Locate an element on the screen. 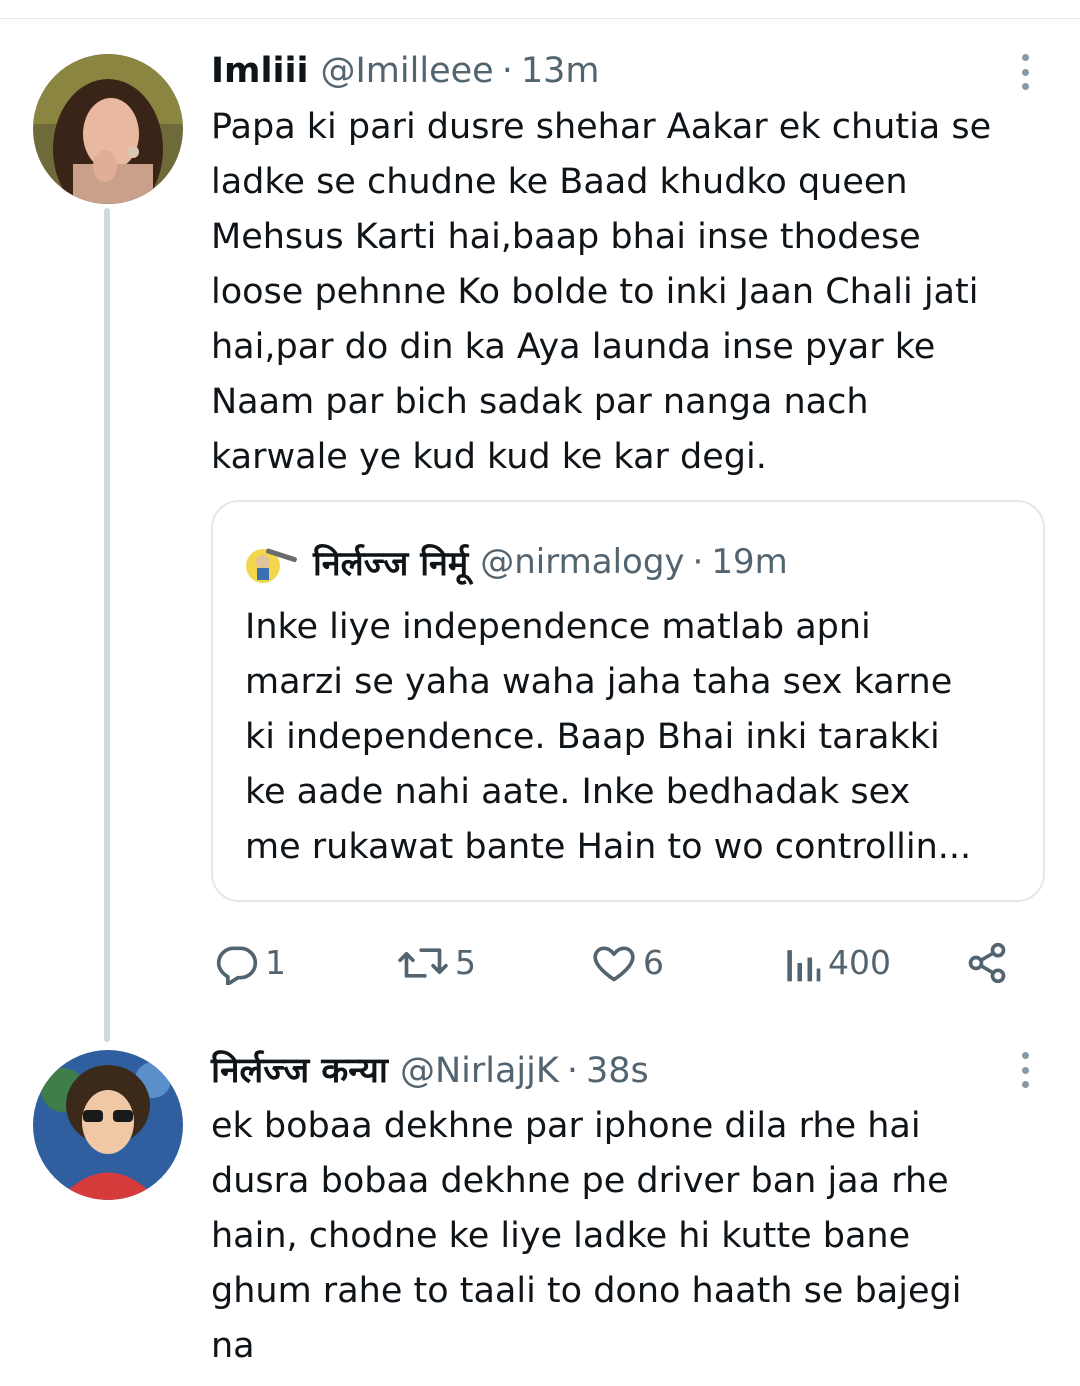  reply-count: 1 is located at coordinates (275, 962).